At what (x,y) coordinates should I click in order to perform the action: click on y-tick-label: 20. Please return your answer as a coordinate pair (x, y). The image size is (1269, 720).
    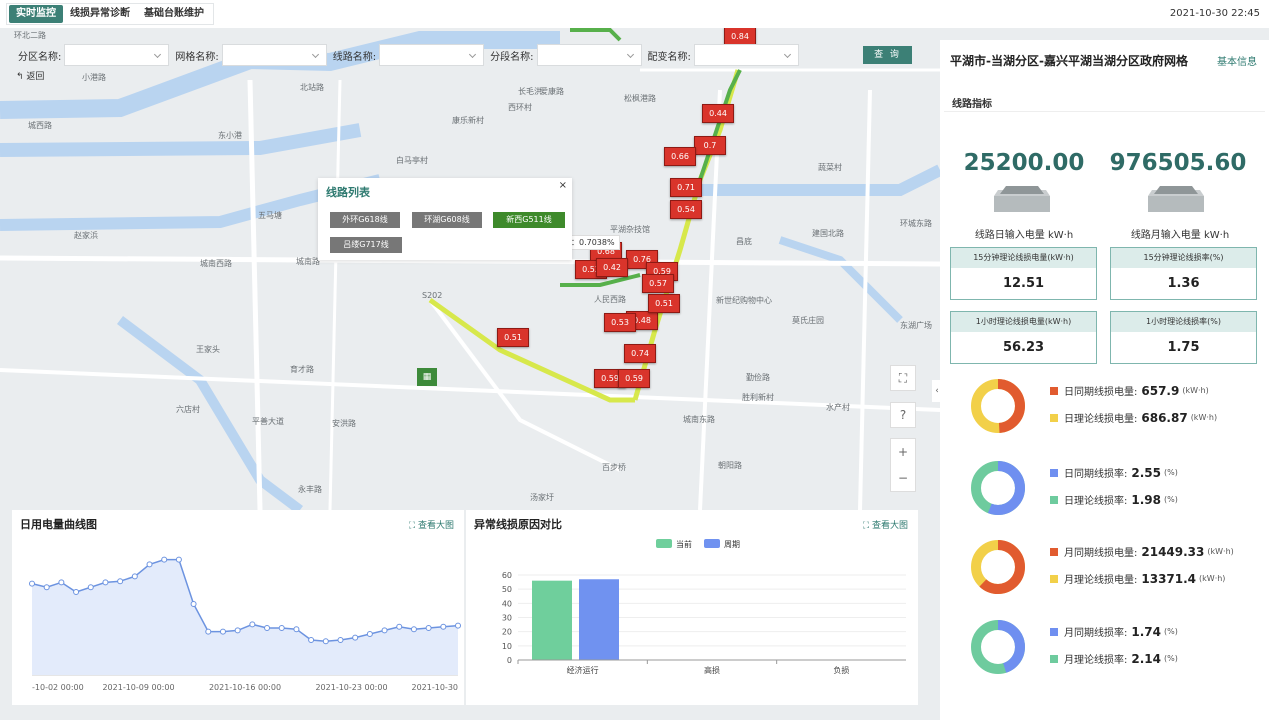
    Looking at the image, I should click on (507, 632).